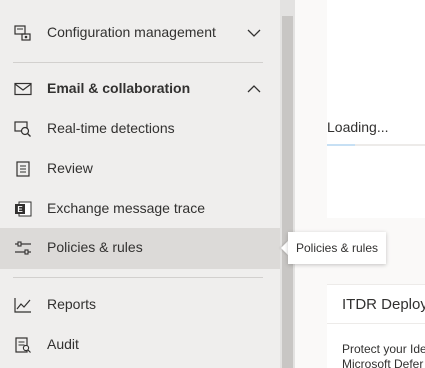 This screenshot has width=425, height=368. I want to click on sidebar-item-real-time-detections: Real-time detections, so click(140, 129).